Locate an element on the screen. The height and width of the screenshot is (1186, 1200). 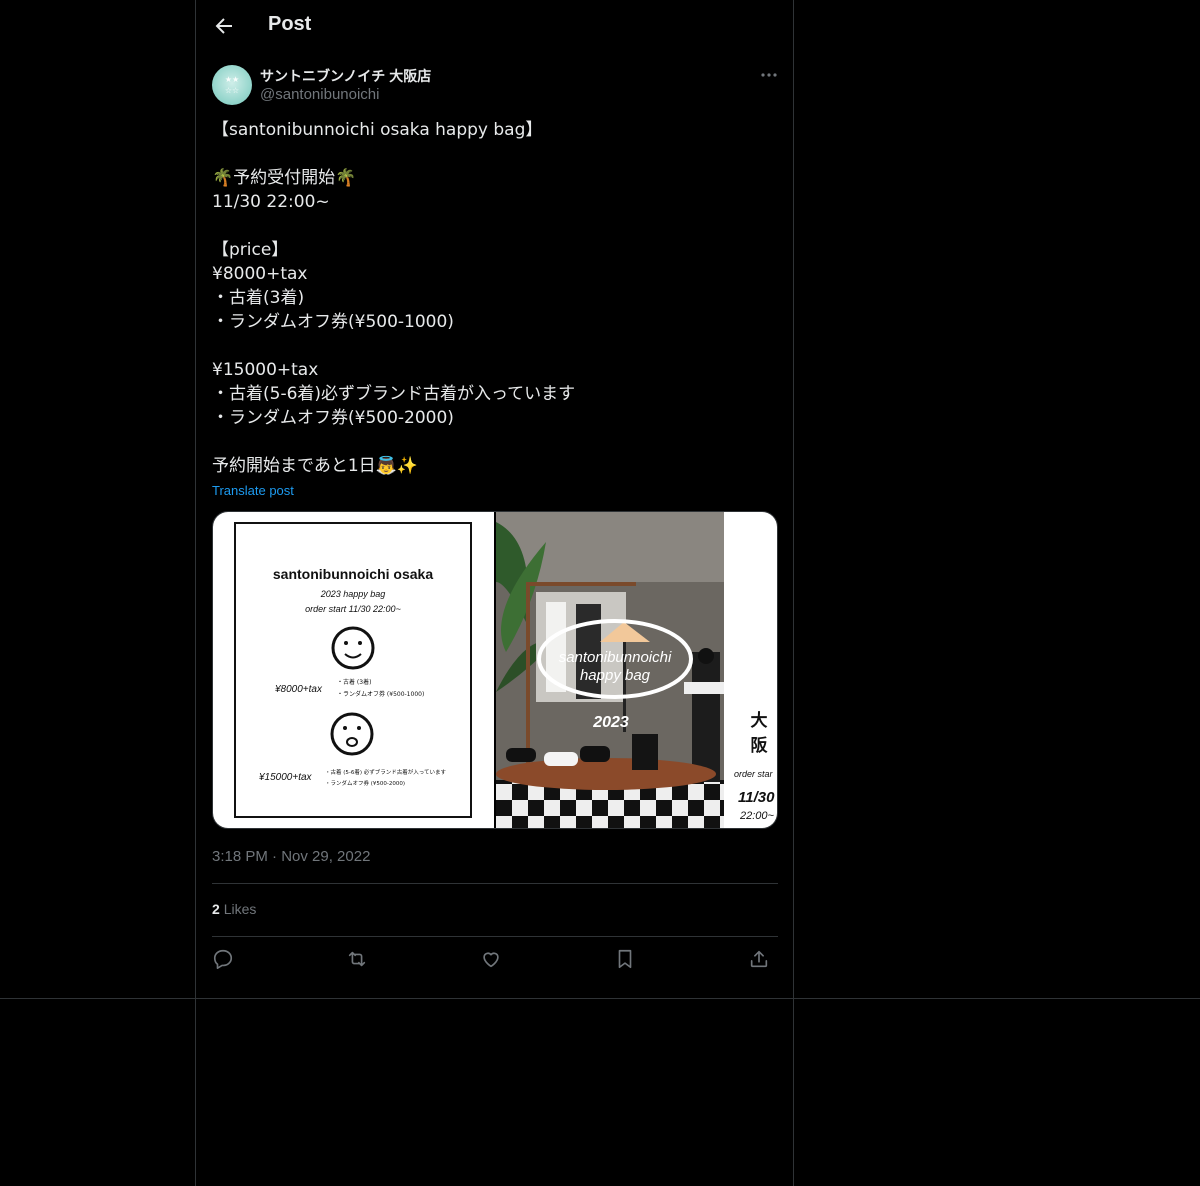
avatar-logo: ★★ ☆☆ is located at coordinates (232, 85).